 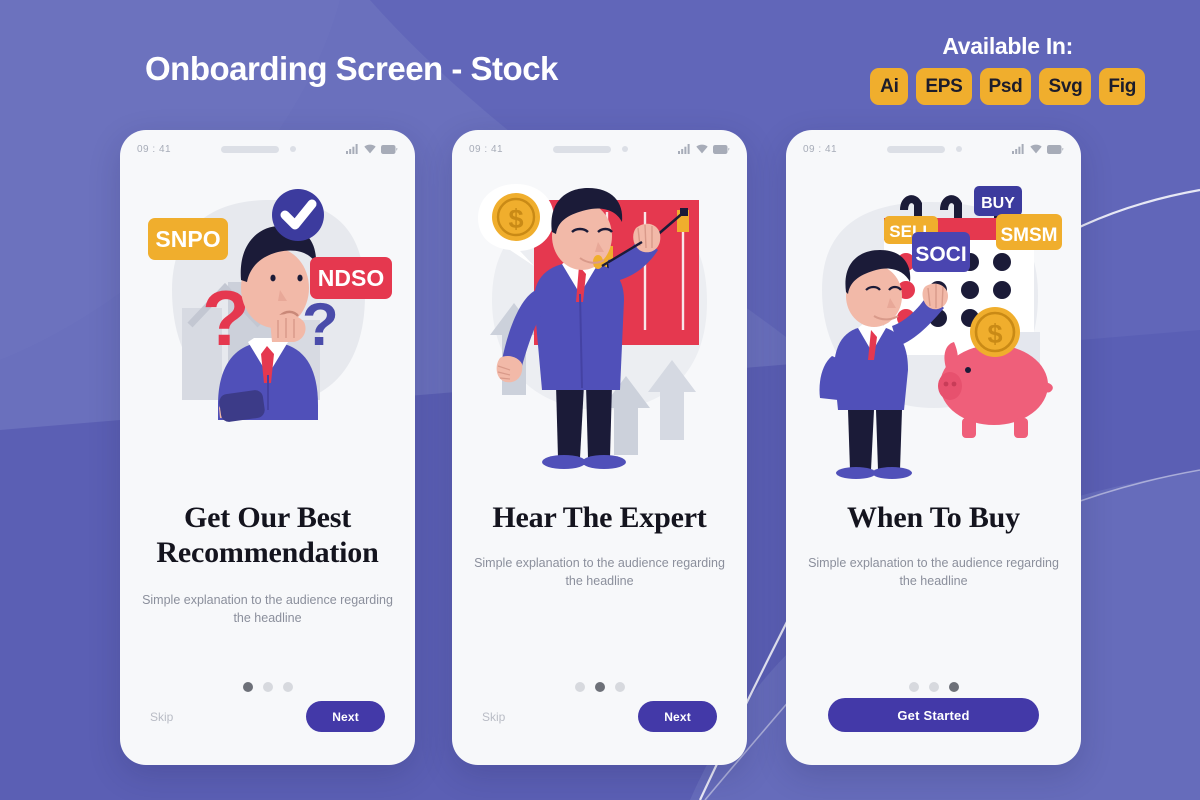 What do you see at coordinates (944, 86) in the screenshot?
I see `format-badge-eps: EPS` at bounding box center [944, 86].